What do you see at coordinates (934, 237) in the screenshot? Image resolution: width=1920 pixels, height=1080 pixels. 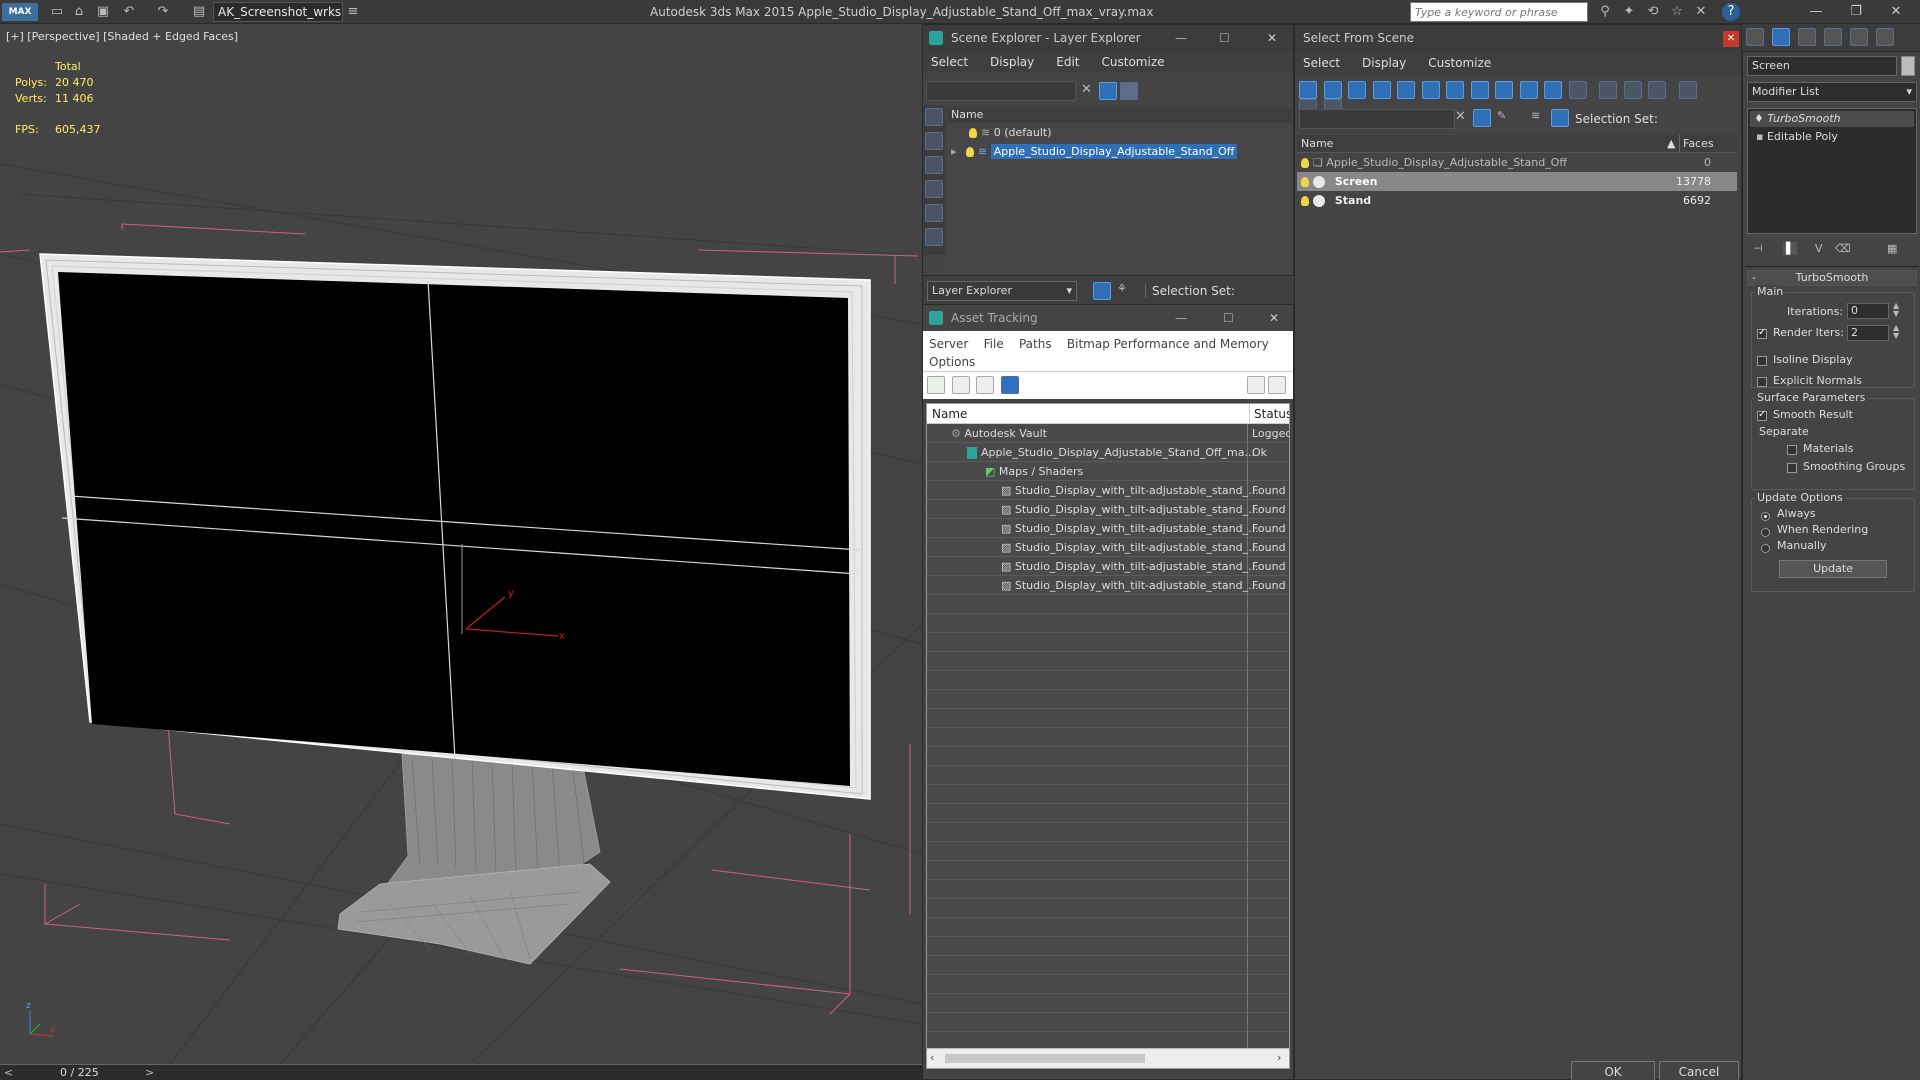 I see `se-display-spacewarps-icon` at bounding box center [934, 237].